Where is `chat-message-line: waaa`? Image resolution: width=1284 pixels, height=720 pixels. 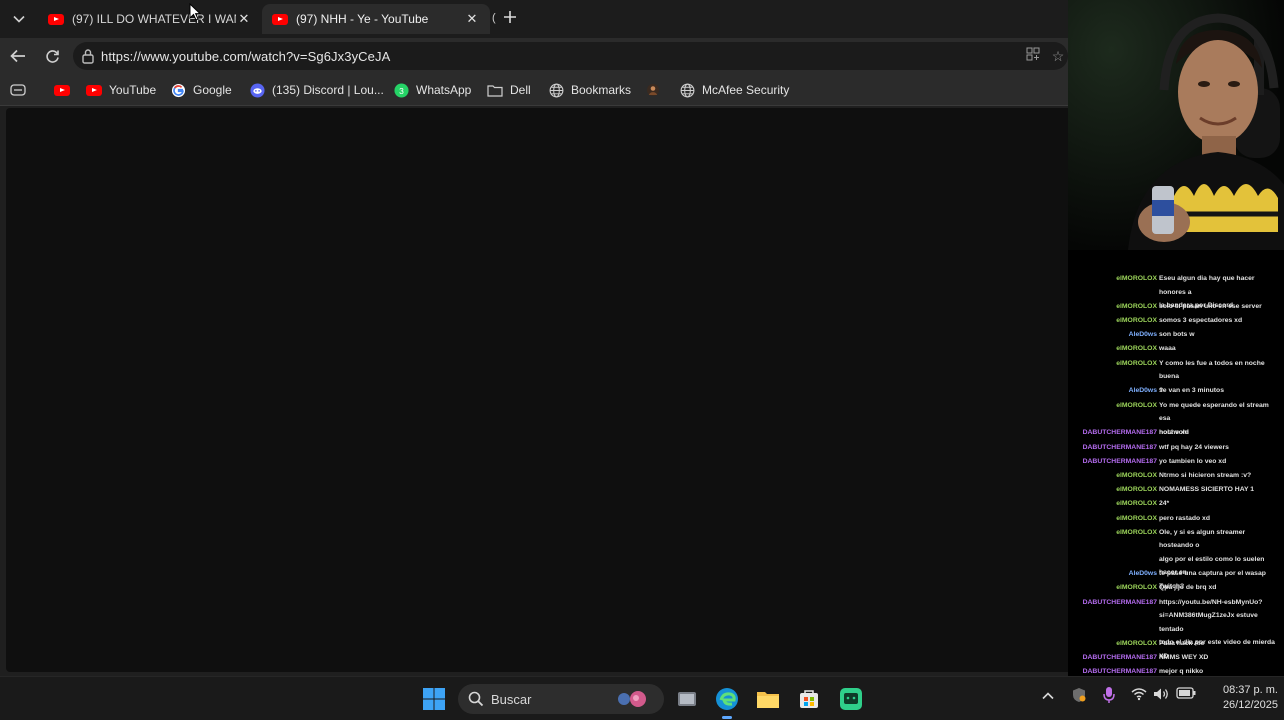 chat-message-line: waaa is located at coordinates (1167, 349).